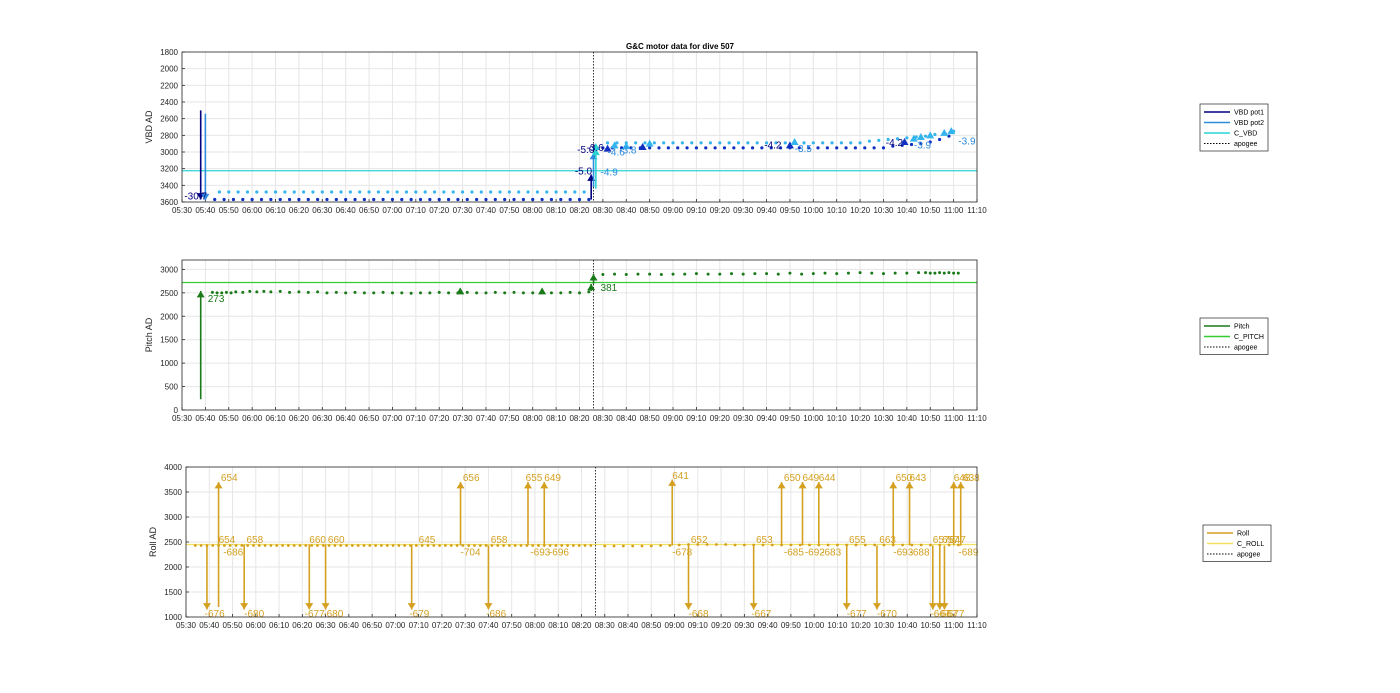 The image size is (1400, 693). What do you see at coordinates (173, 592) in the screenshot?
I see `y-tick-label: 1500` at bounding box center [173, 592].